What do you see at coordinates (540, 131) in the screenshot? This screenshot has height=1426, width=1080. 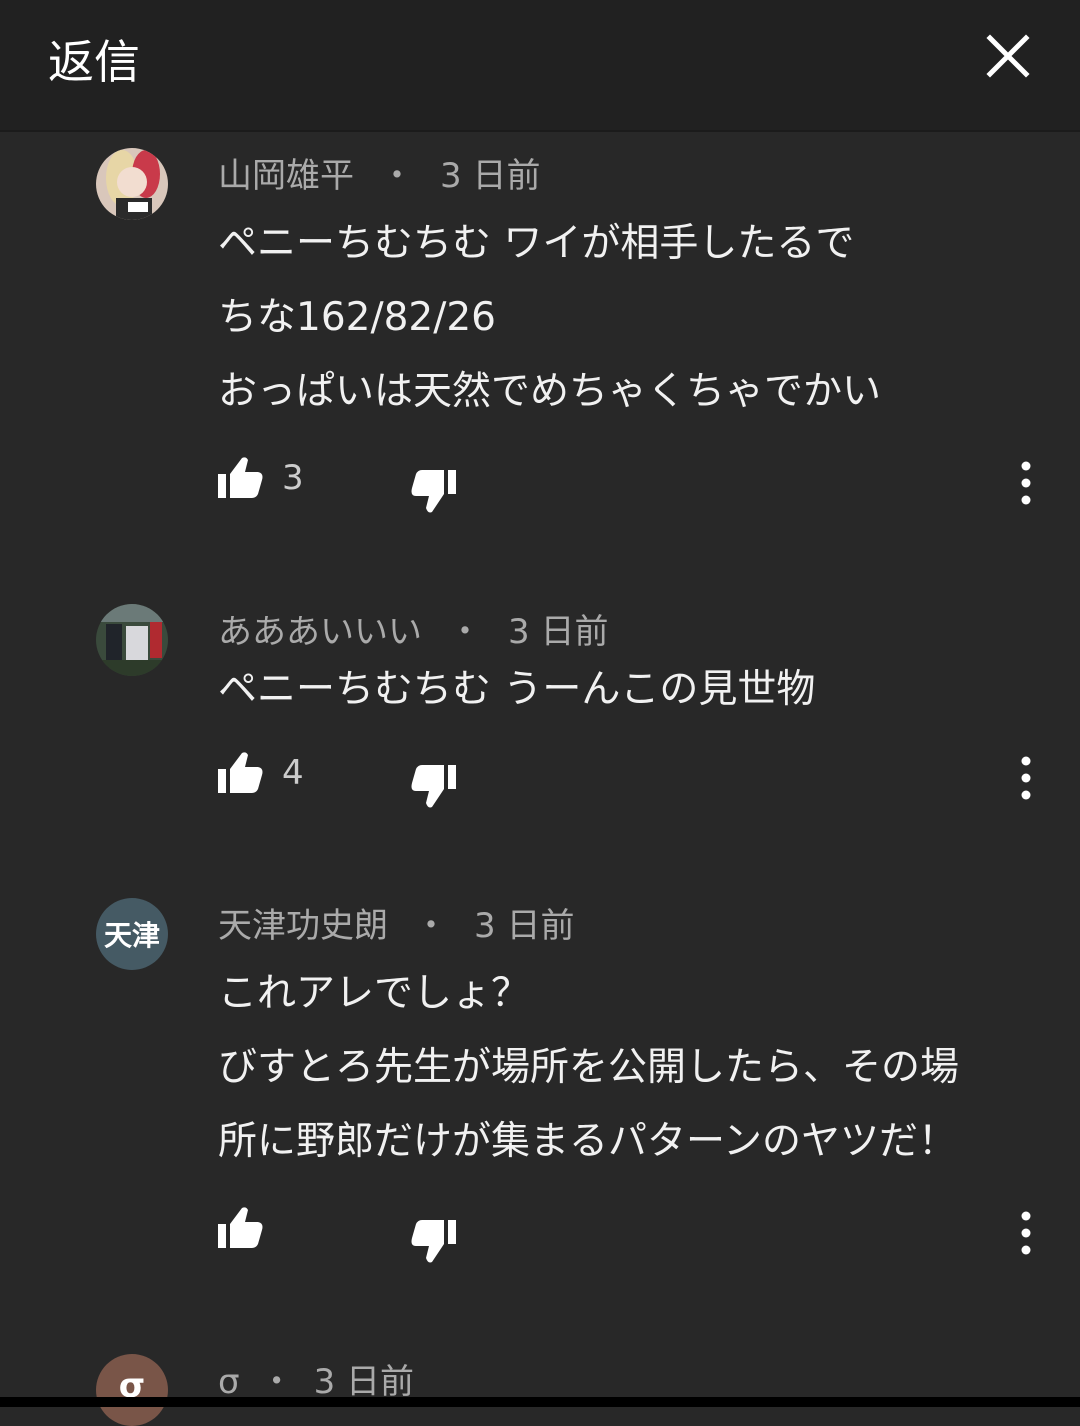 I see `header-divider` at bounding box center [540, 131].